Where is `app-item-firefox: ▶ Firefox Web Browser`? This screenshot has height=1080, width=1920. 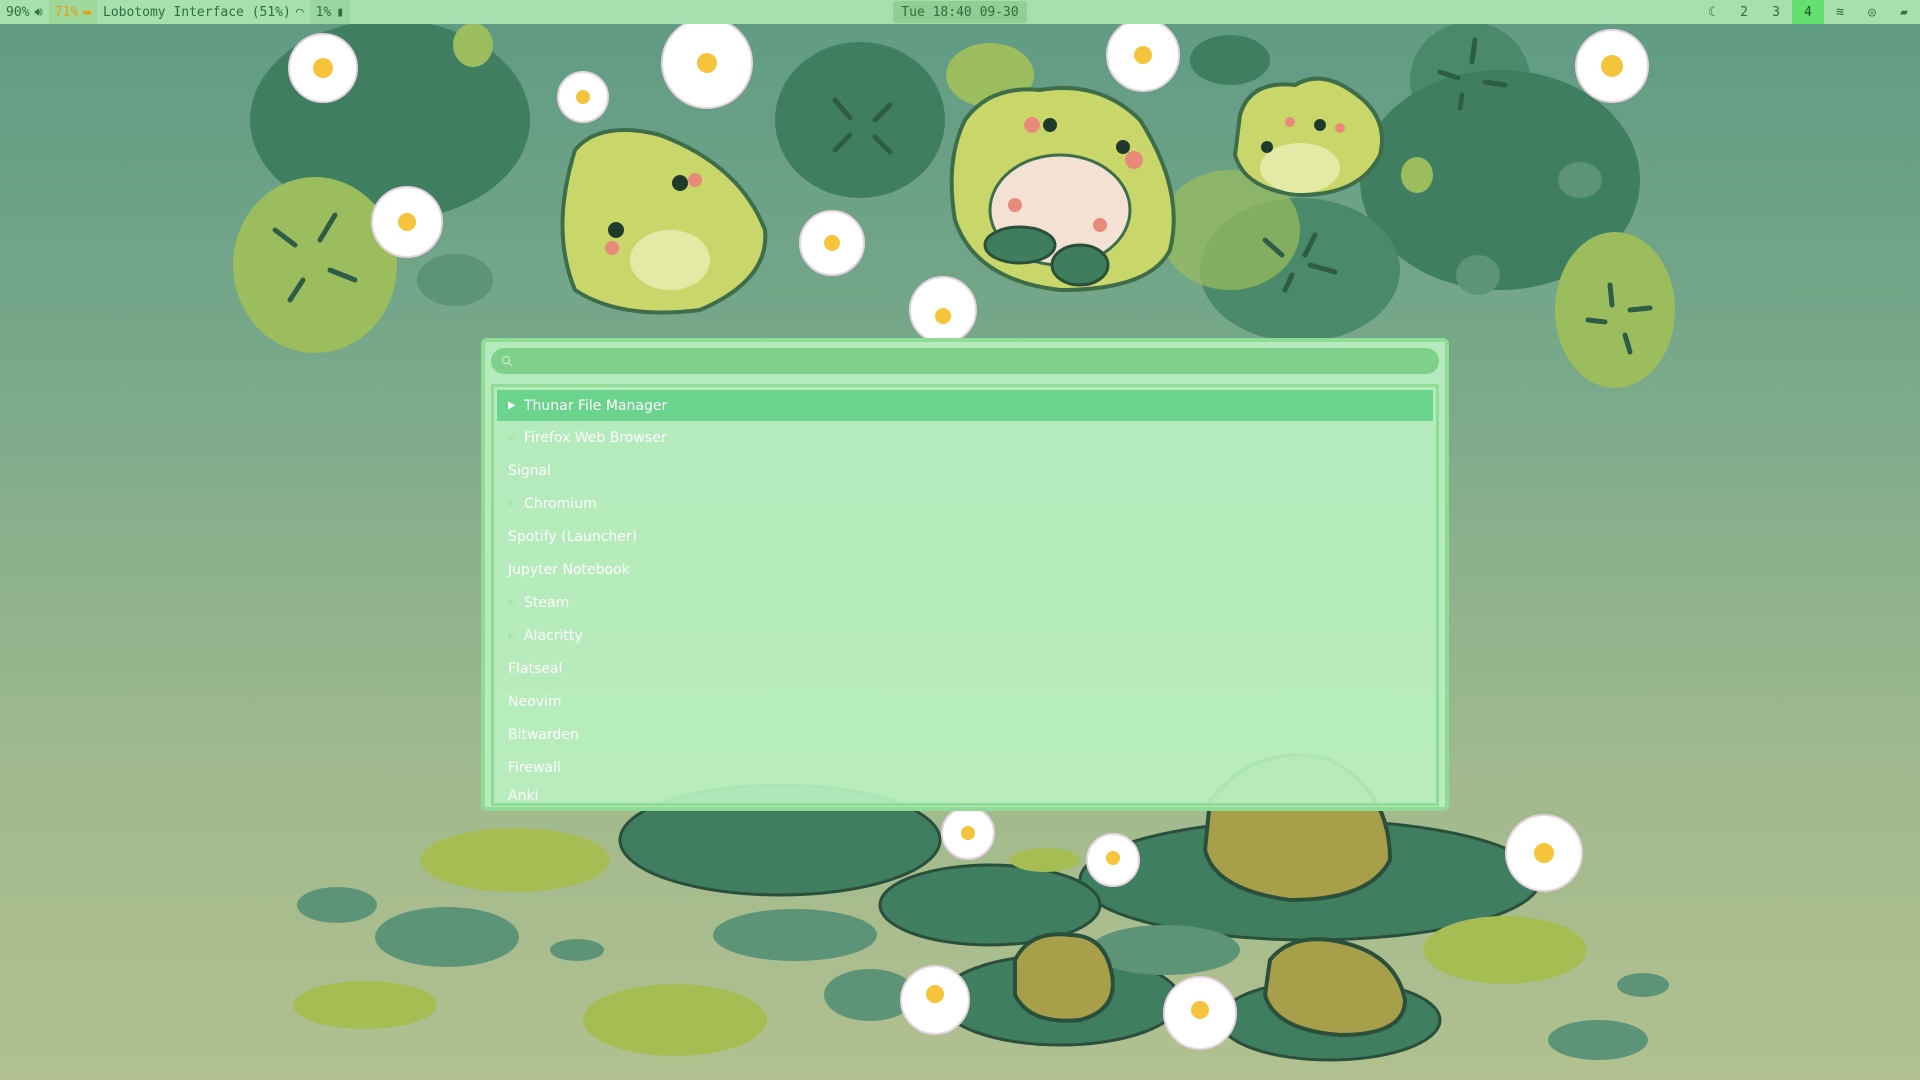 app-item-firefox: ▶ Firefox Web Browser is located at coordinates (965, 437).